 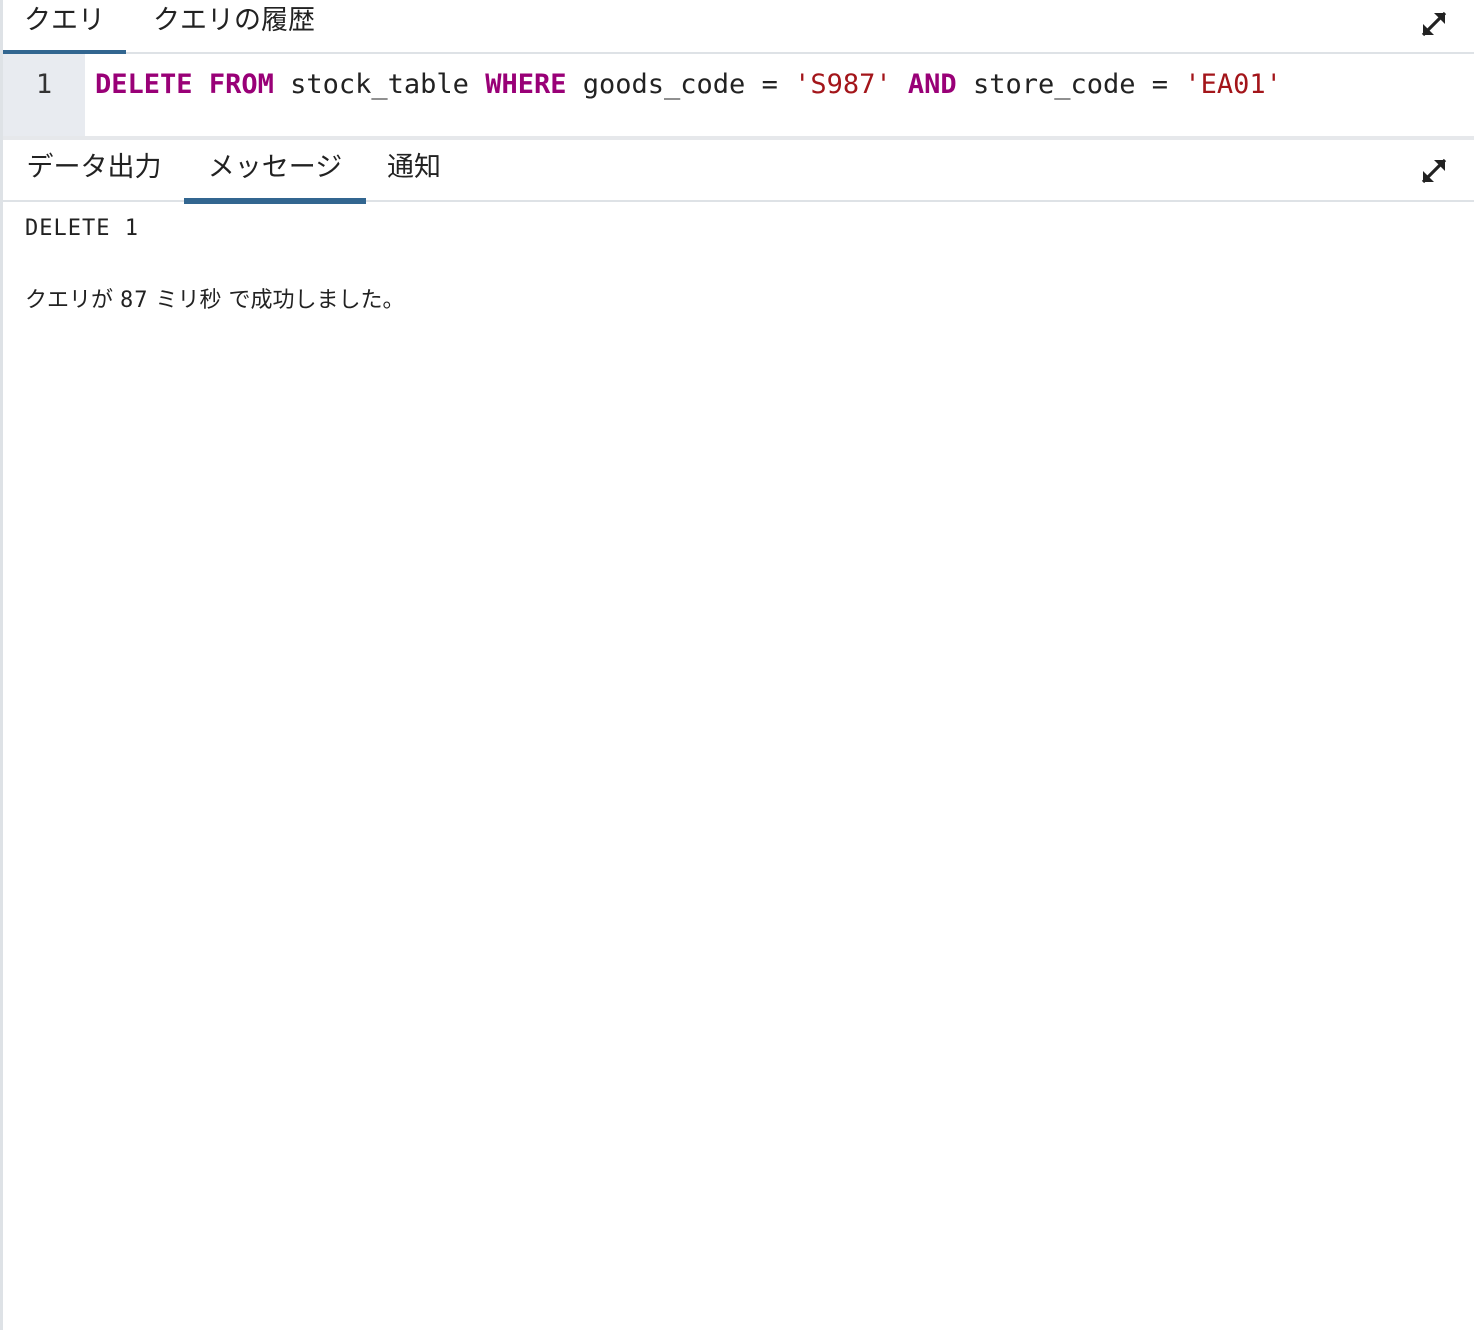 What do you see at coordinates (234, 20) in the screenshot?
I see `tab-query-history-label: クエリの履歴` at bounding box center [234, 20].